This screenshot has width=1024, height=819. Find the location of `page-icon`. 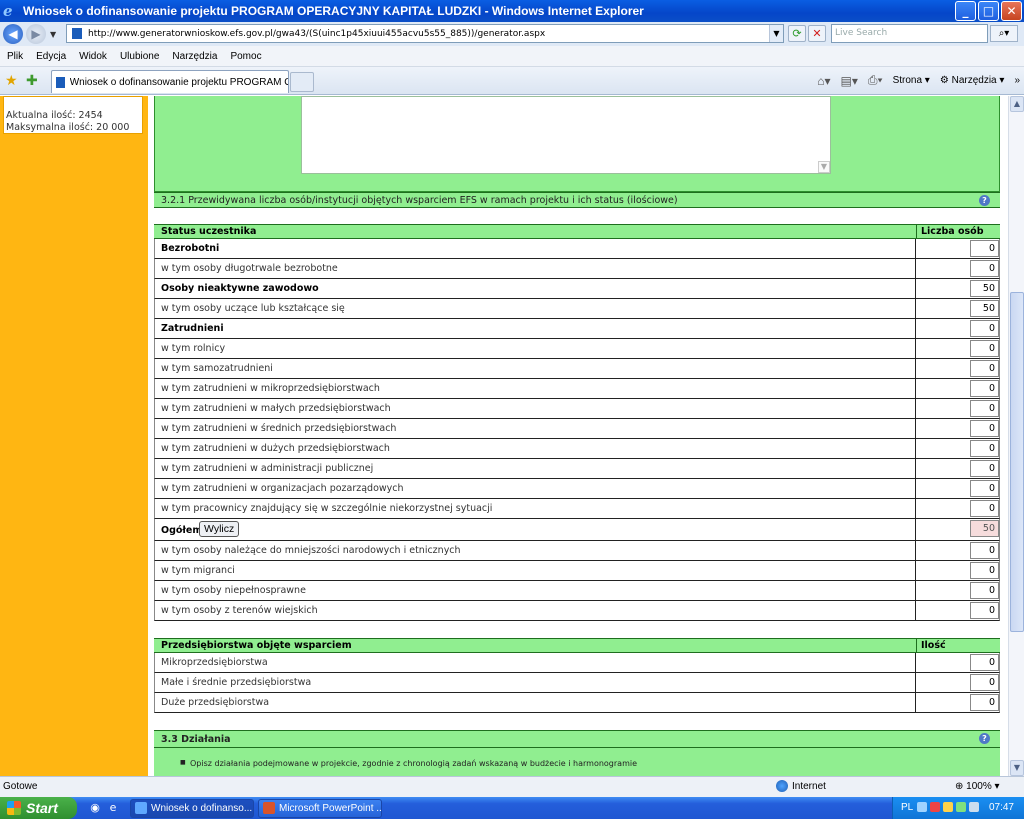

page-icon is located at coordinates (77, 33).